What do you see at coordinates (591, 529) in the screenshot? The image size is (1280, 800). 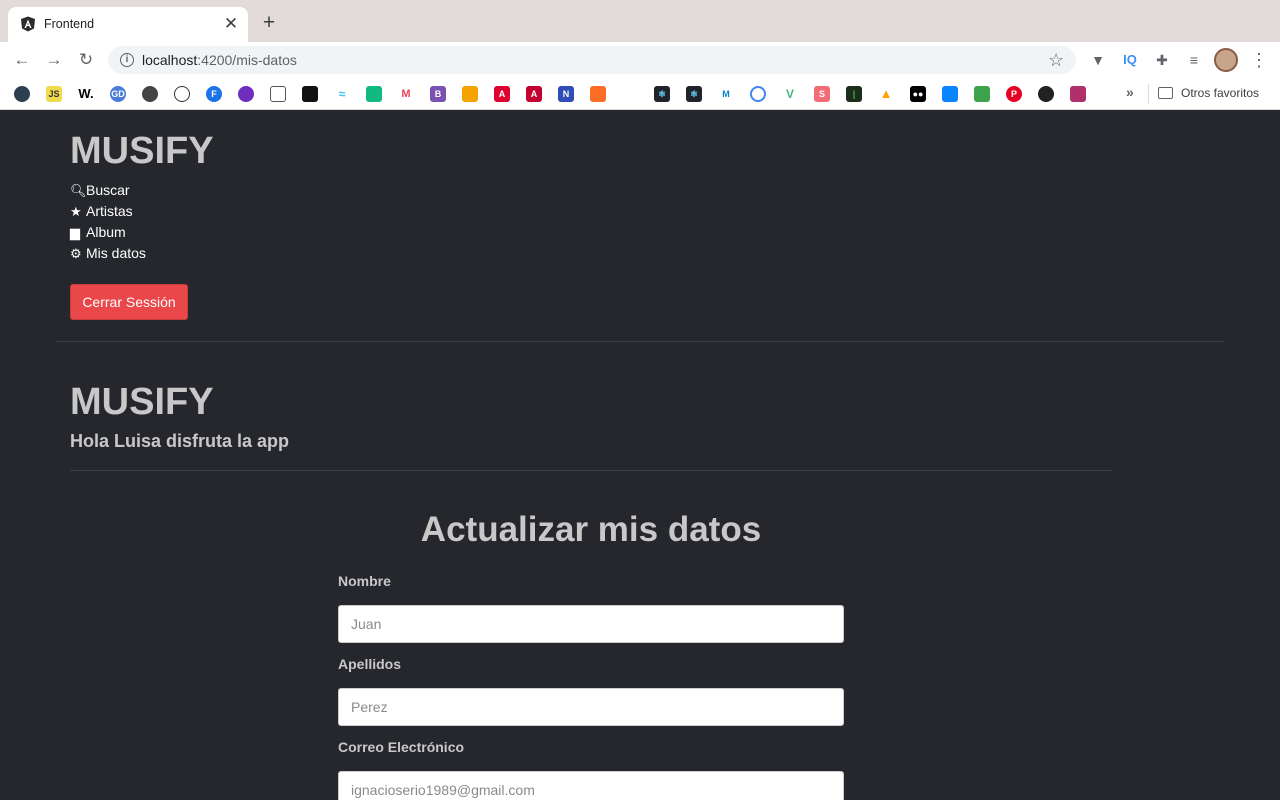 I see `form-title: Actualizar mis datos` at bounding box center [591, 529].